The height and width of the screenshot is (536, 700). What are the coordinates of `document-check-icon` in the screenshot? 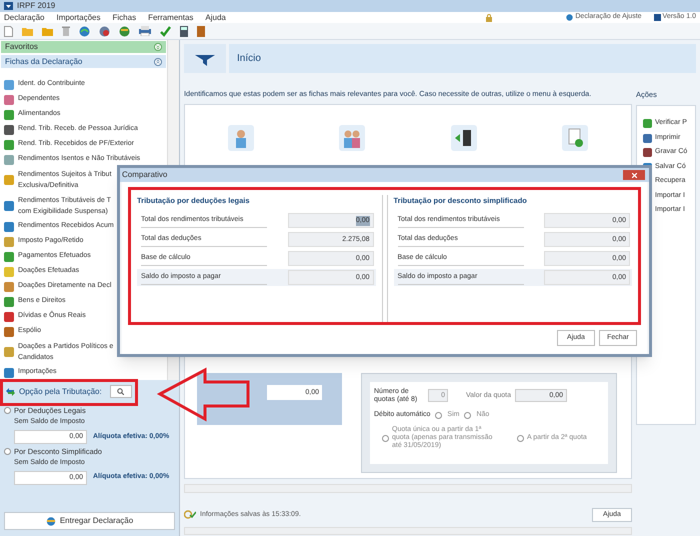 It's located at (575, 137).